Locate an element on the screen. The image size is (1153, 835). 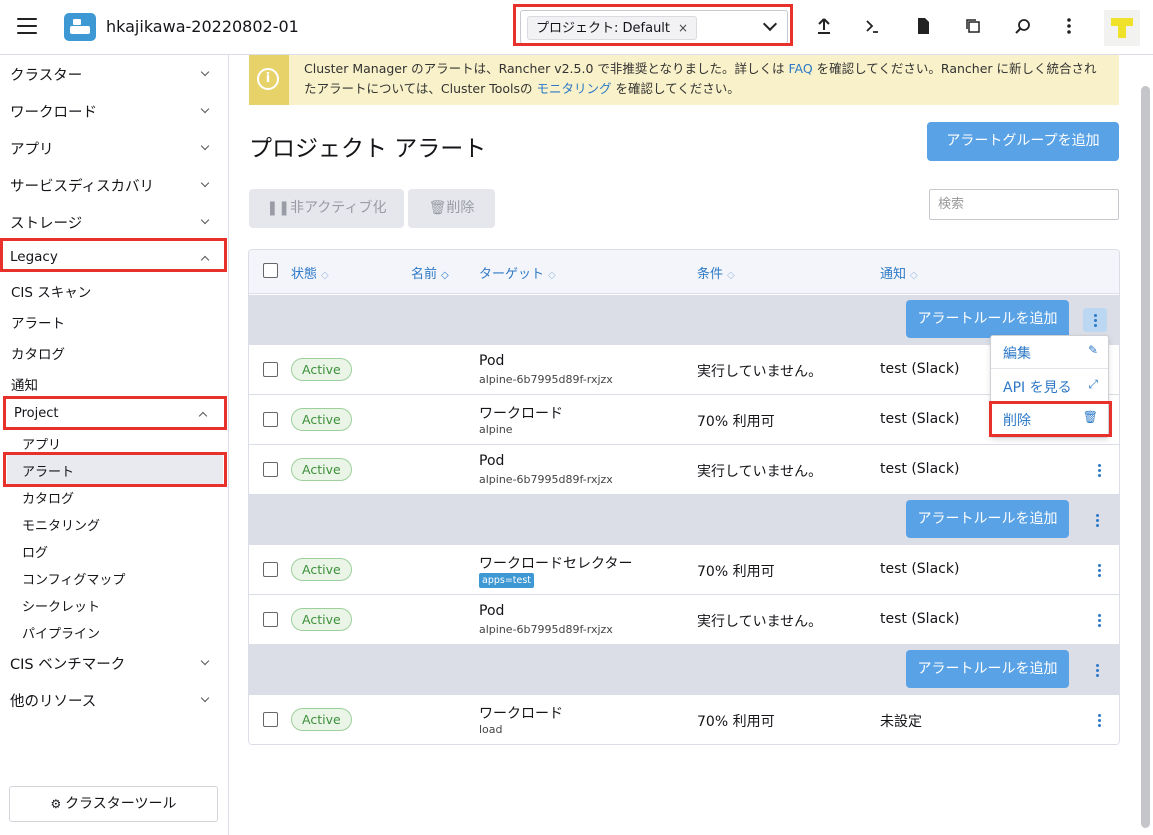
copy-kubeconfig-icon is located at coordinates (973, 26).